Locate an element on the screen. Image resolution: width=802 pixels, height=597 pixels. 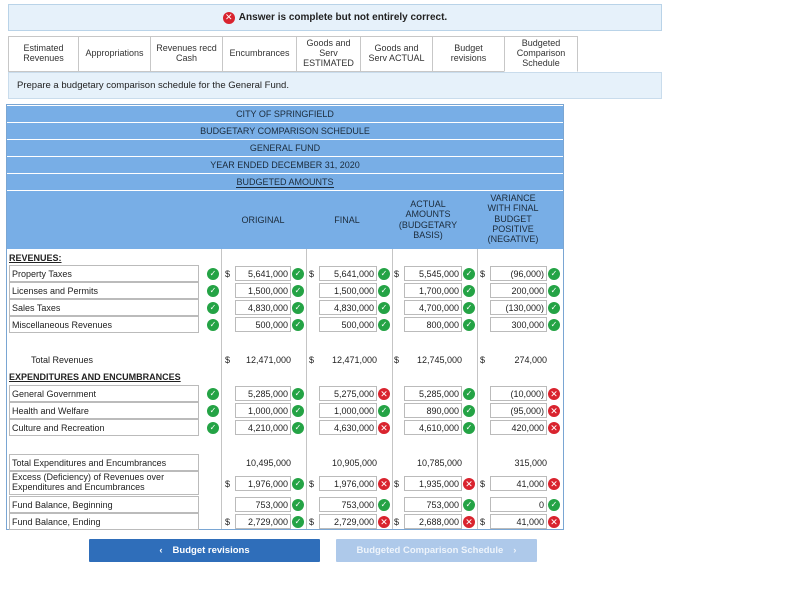
row-label-input: Total Expenditures and Encumbrances is located at coordinates (104, 462).